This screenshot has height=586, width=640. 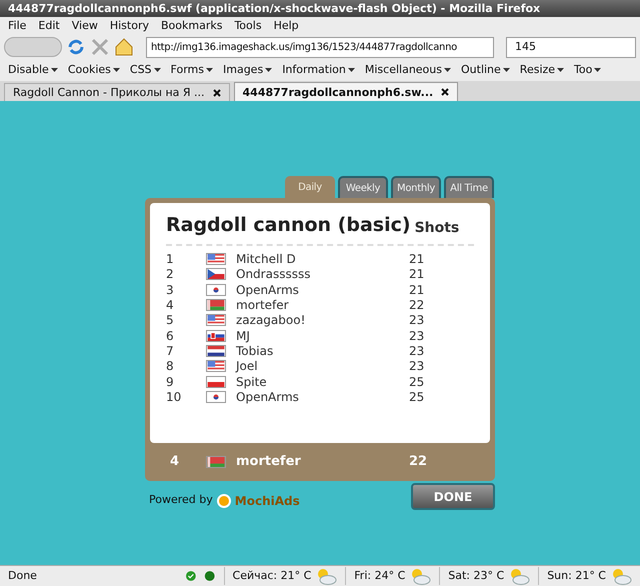 What do you see at coordinates (28, 70) in the screenshot?
I see `toolbar-menu: Disable` at bounding box center [28, 70].